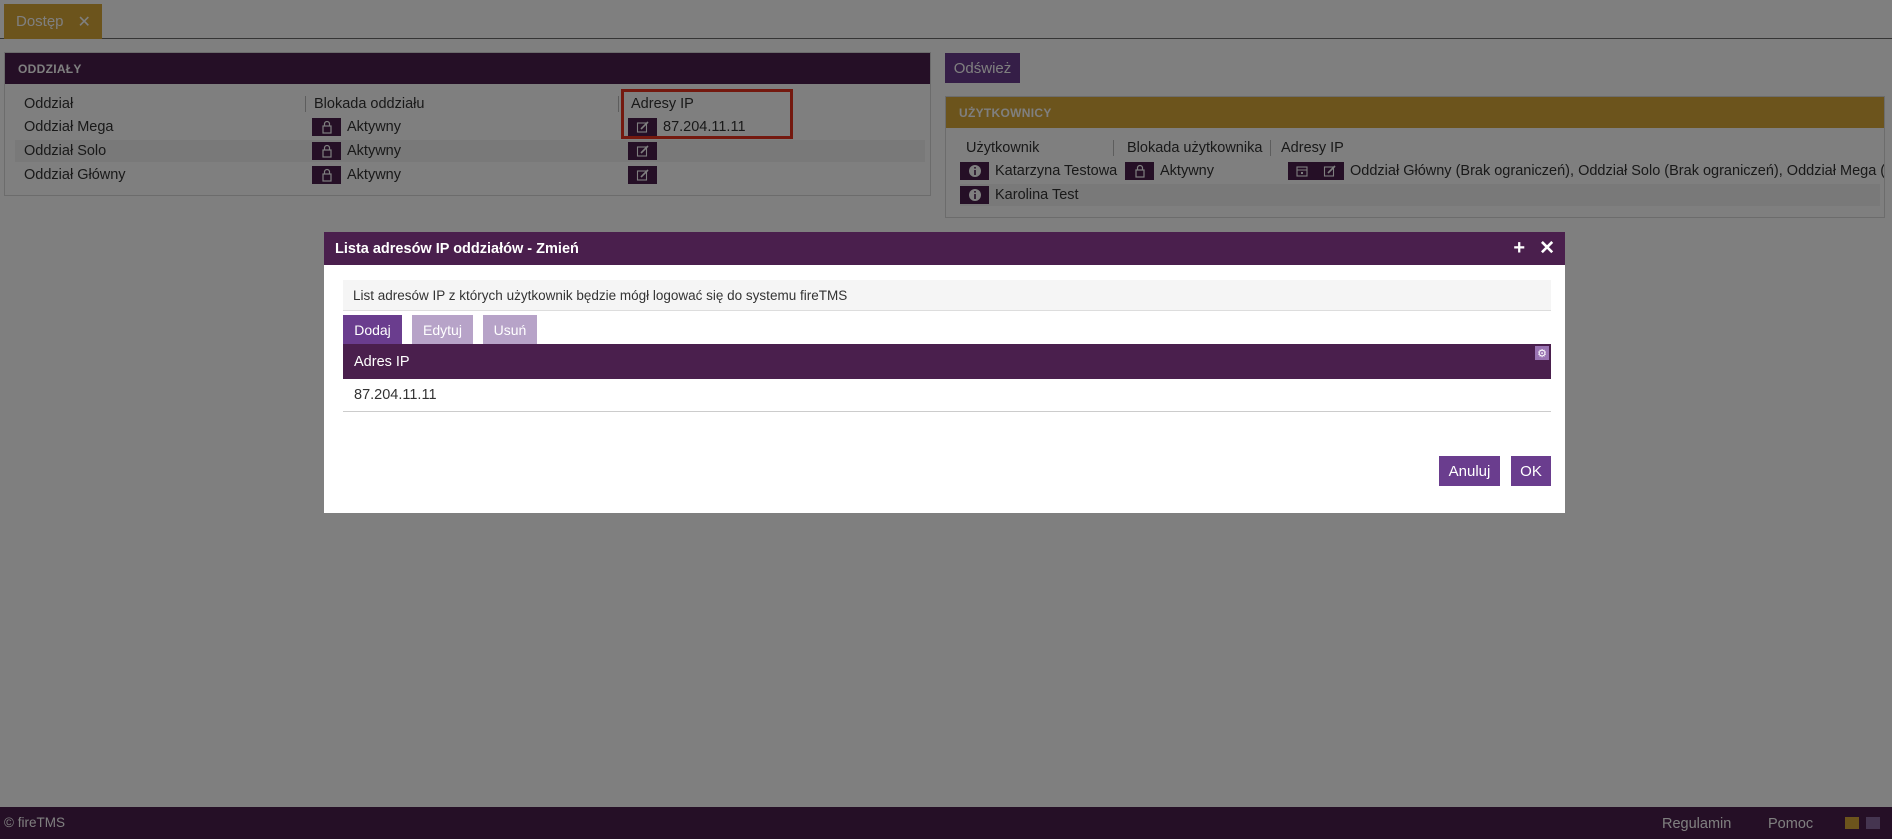  What do you see at coordinates (510, 329) in the screenshot?
I see `delete-button: Usuń` at bounding box center [510, 329].